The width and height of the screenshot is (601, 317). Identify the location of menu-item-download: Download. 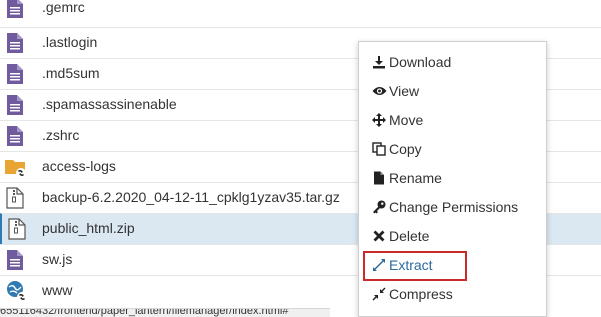
(453, 61).